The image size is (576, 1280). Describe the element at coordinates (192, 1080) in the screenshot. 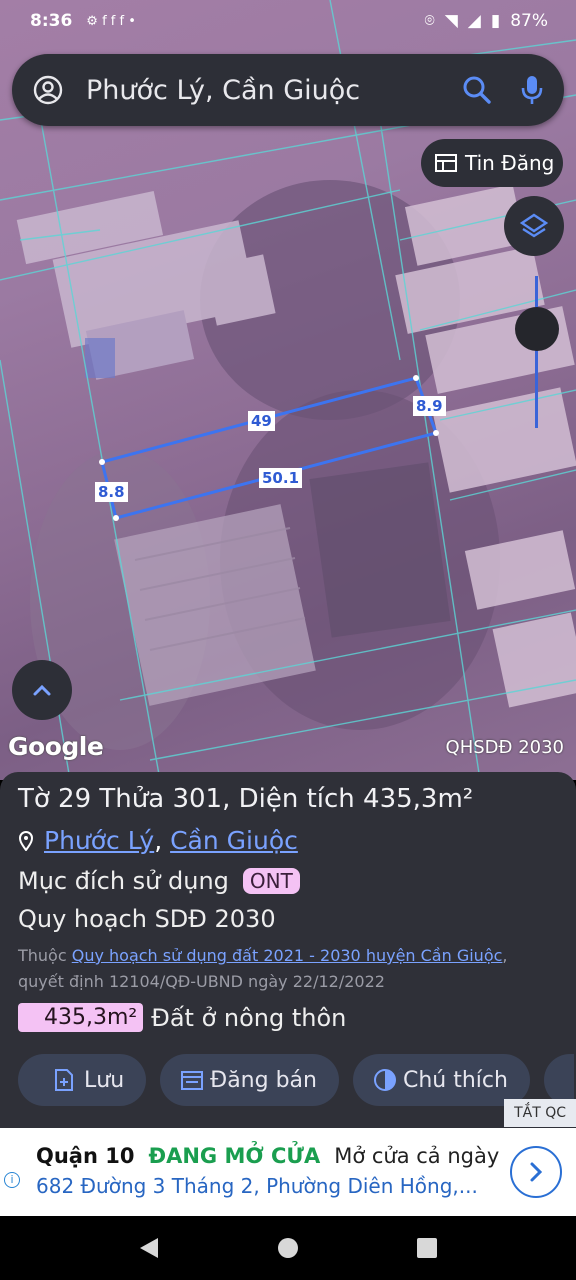

I see `calendar-icon` at that location.